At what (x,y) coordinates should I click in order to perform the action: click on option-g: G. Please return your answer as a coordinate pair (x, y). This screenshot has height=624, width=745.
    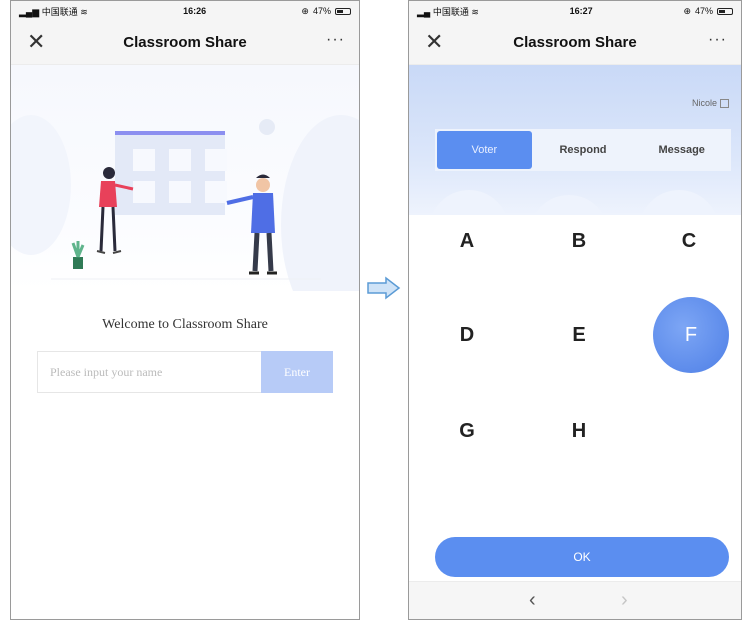
    Looking at the image, I should click on (467, 431).